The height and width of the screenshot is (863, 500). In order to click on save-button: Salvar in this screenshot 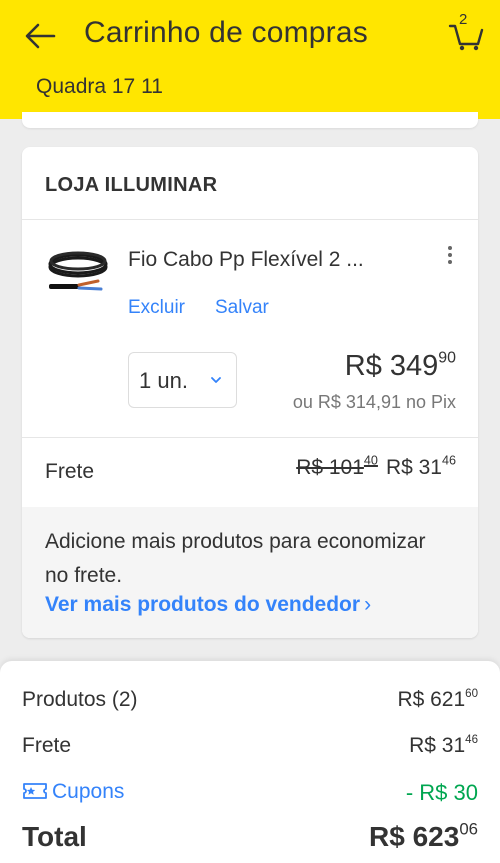, I will do `click(242, 308)`.